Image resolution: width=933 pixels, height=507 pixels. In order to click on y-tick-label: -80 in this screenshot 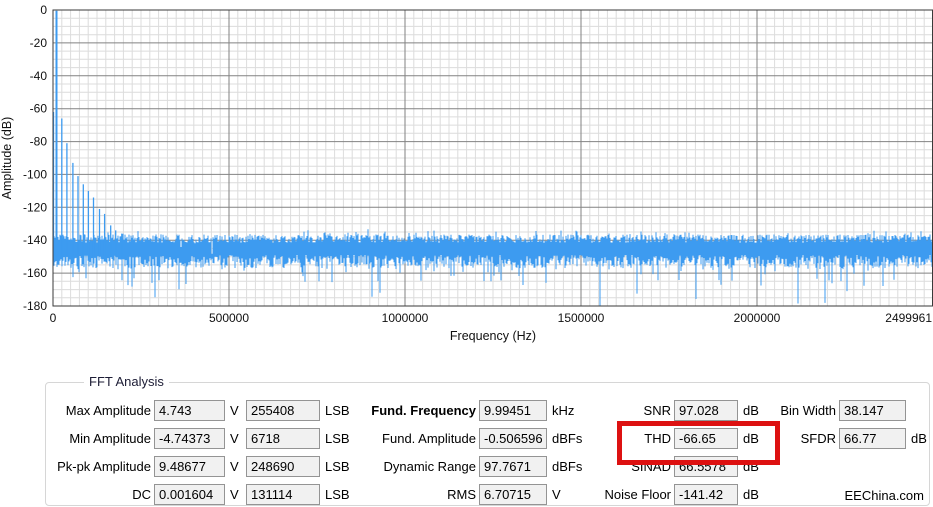, I will do `click(39, 142)`.